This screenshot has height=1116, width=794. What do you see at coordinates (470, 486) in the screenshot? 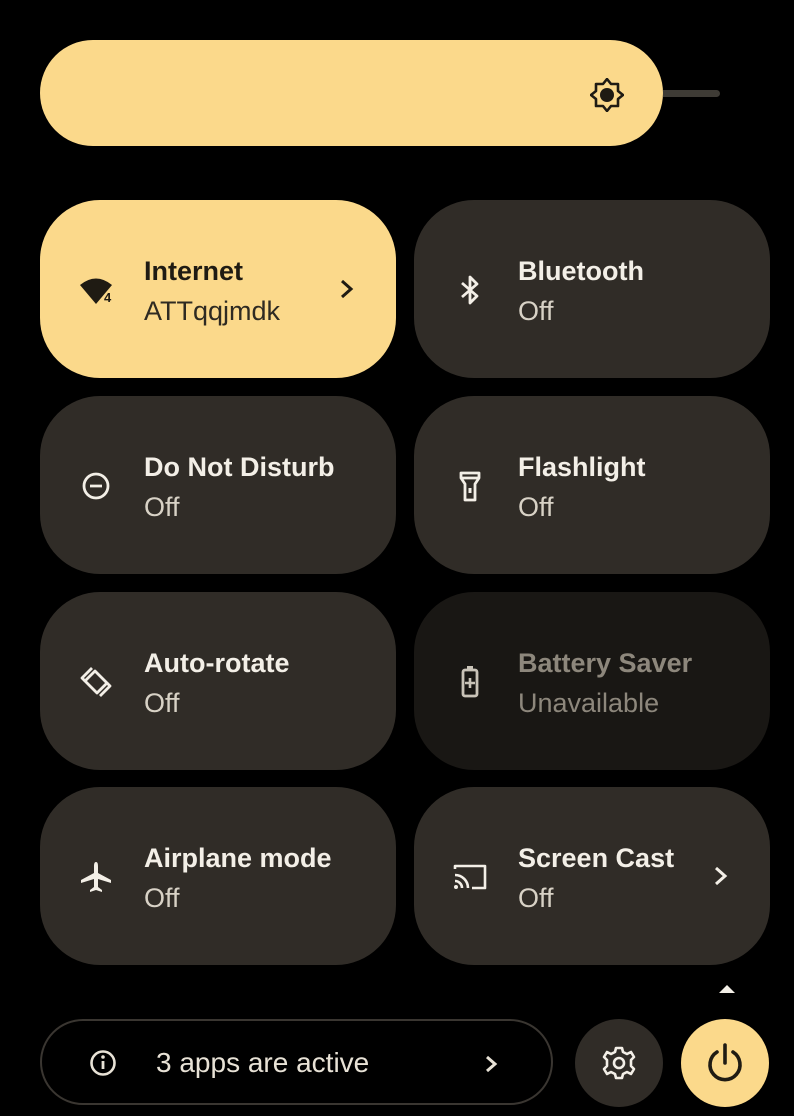
I see `flashlight-icon` at bounding box center [470, 486].